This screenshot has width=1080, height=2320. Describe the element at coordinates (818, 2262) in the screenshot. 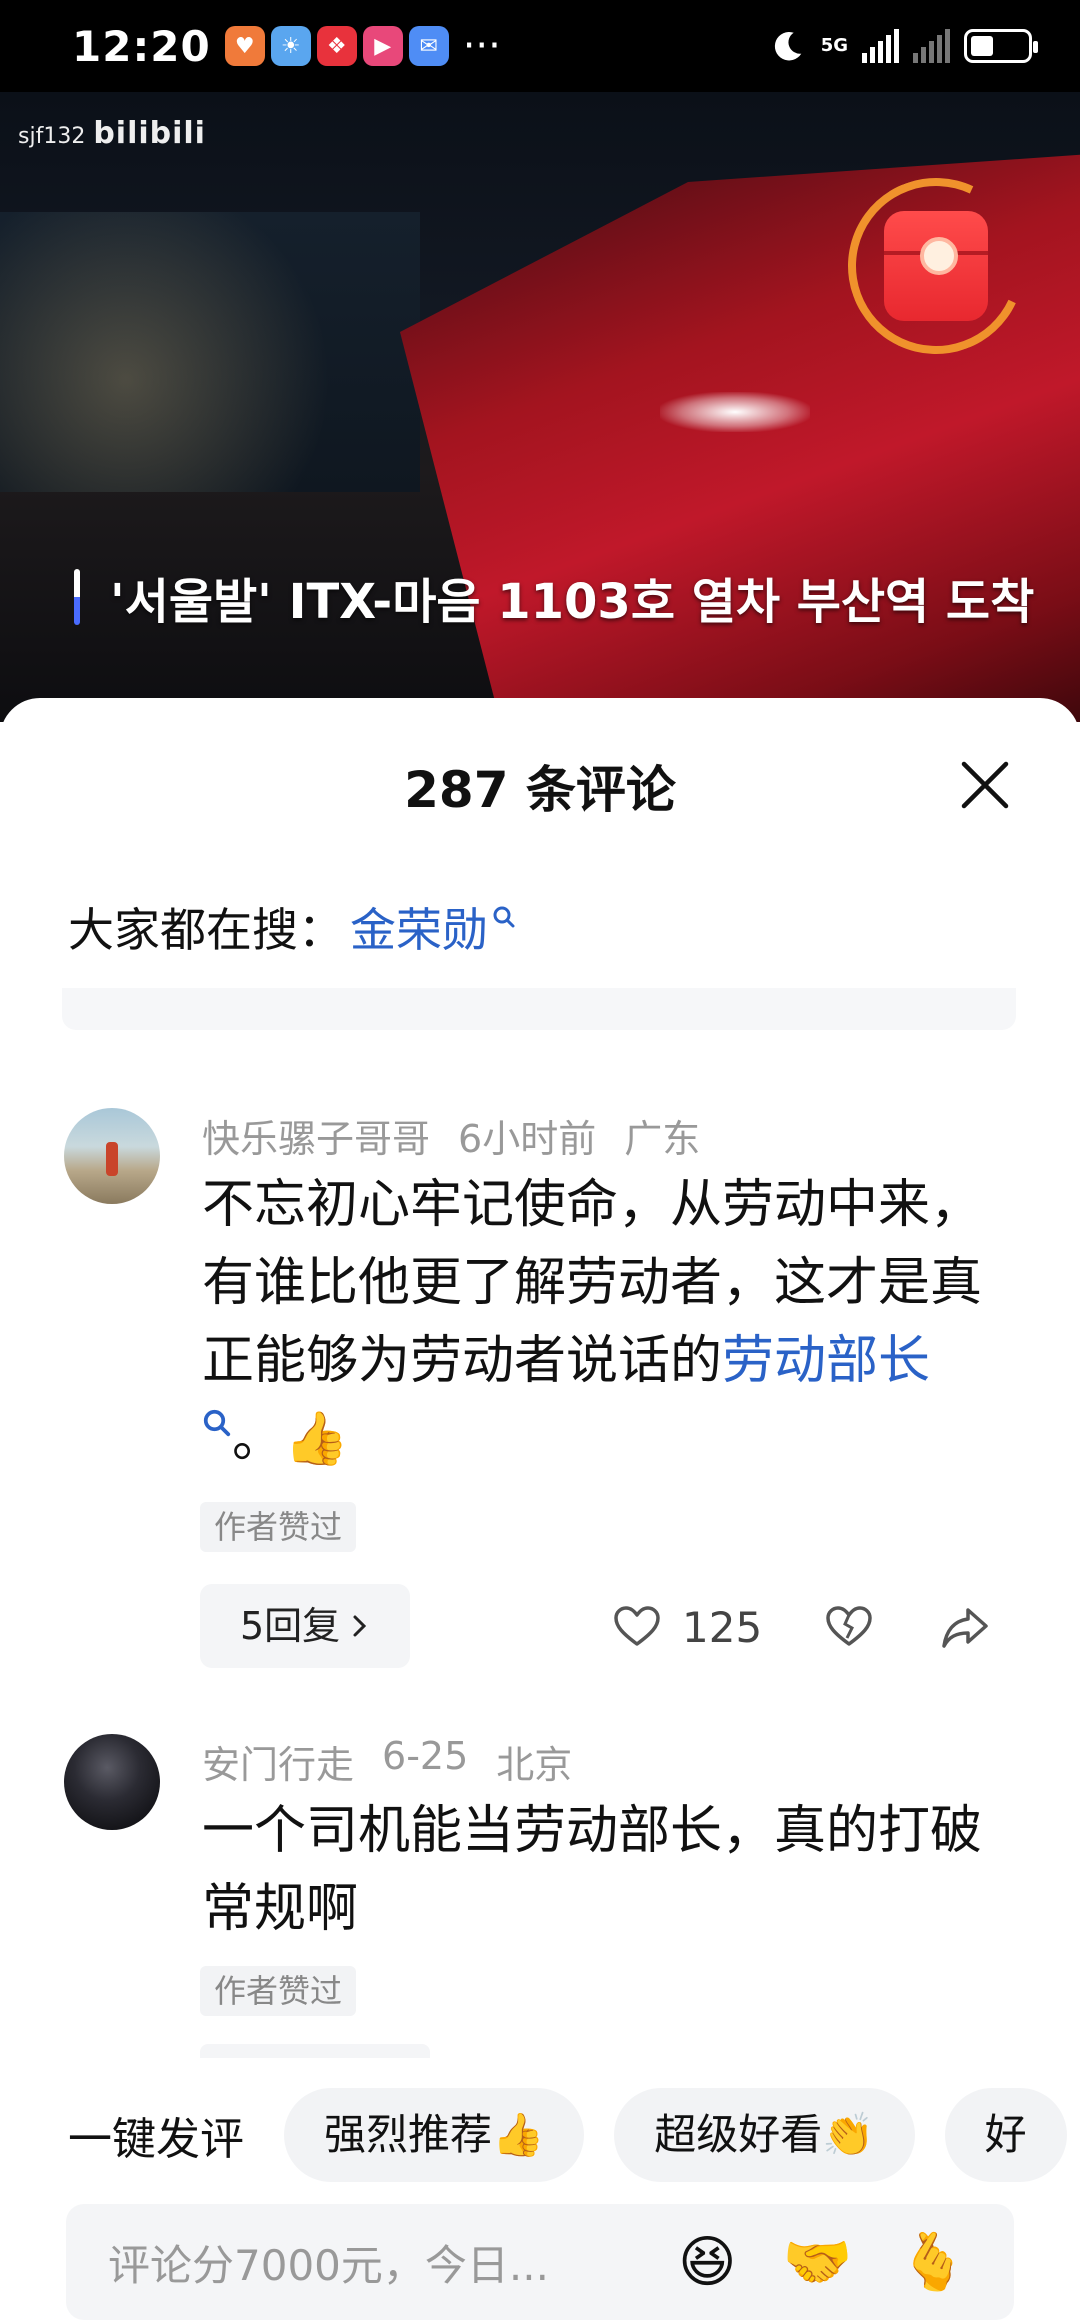

I see `handshake-emoji-icon: 🤝` at that location.